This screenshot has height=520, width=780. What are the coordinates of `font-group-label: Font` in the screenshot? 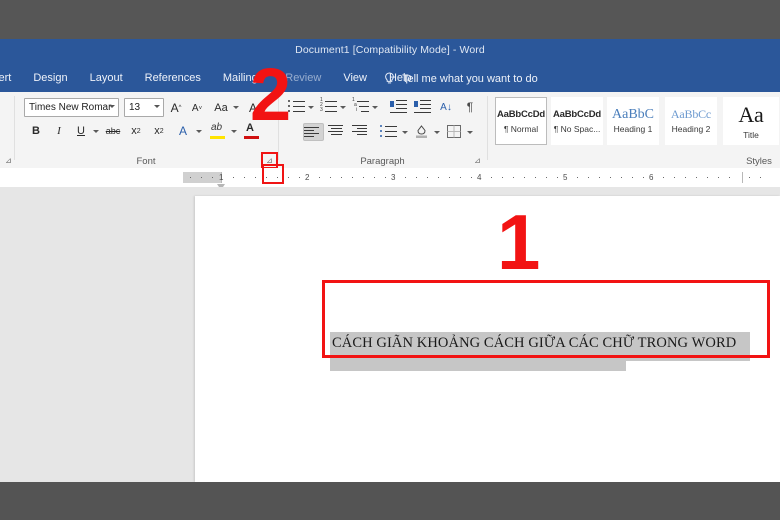 It's located at (146, 161).